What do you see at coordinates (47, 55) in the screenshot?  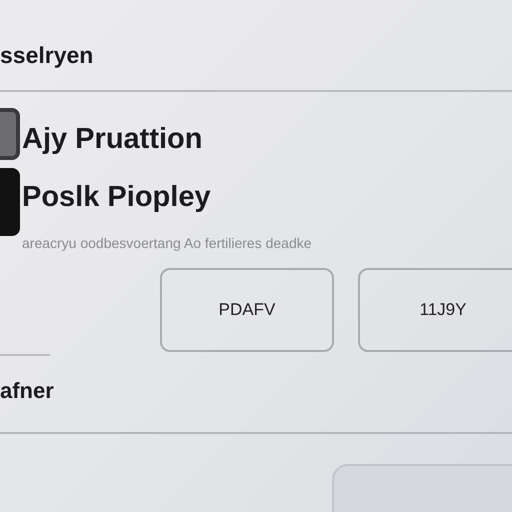 I see `page-title: sselryen` at bounding box center [47, 55].